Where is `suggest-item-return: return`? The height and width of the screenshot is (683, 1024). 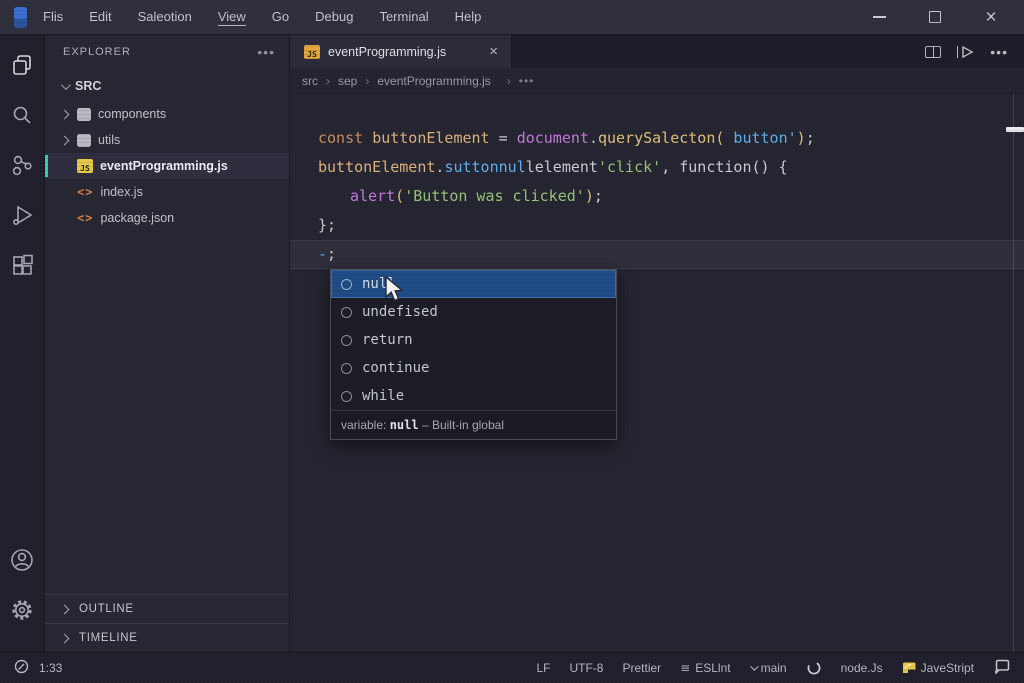
suggest-item-return: return is located at coordinates (473, 340).